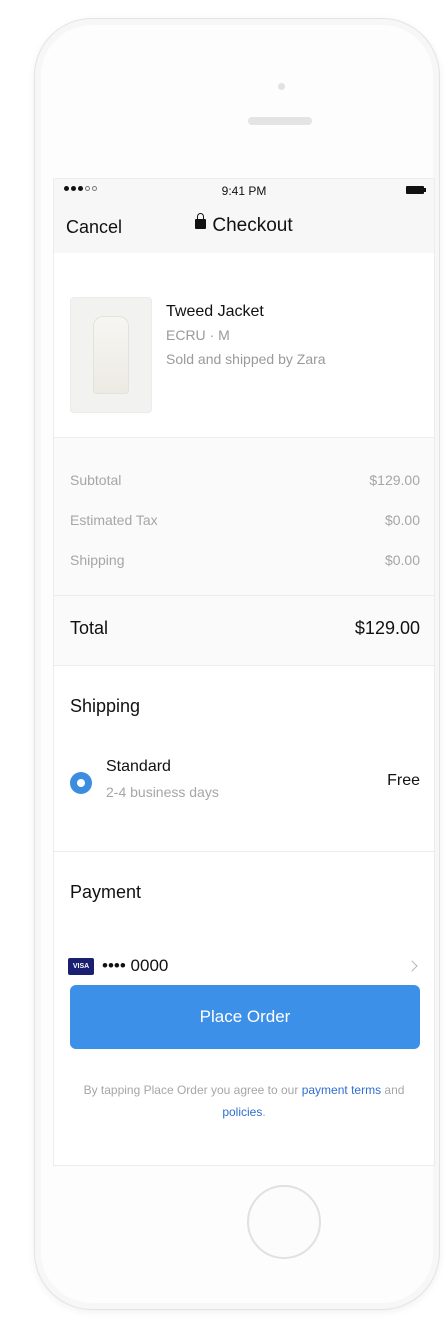  What do you see at coordinates (81, 783) in the screenshot?
I see `radio-selected-icon` at bounding box center [81, 783].